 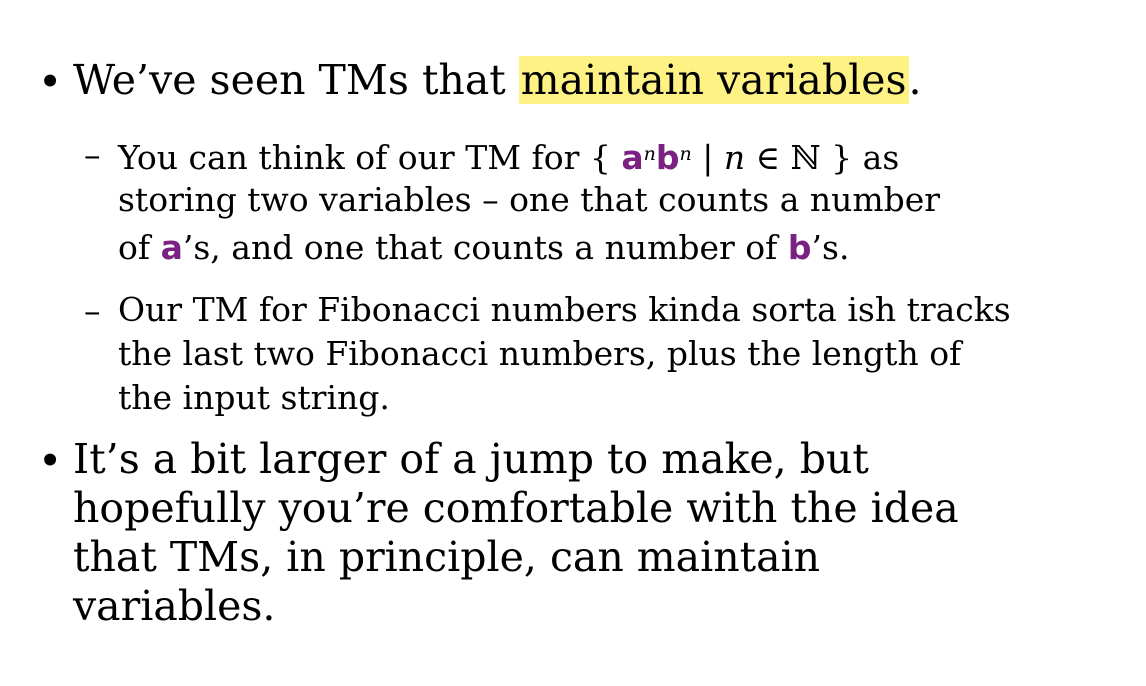 I want to click on sub-1-prefix: You can think of our TM for {, so click(x=370, y=157).